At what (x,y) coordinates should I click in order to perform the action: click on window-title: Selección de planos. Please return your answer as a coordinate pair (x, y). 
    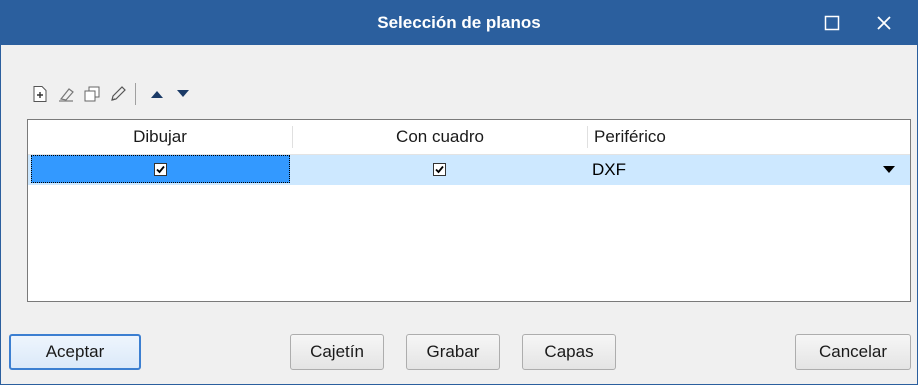
    Looking at the image, I should click on (459, 22).